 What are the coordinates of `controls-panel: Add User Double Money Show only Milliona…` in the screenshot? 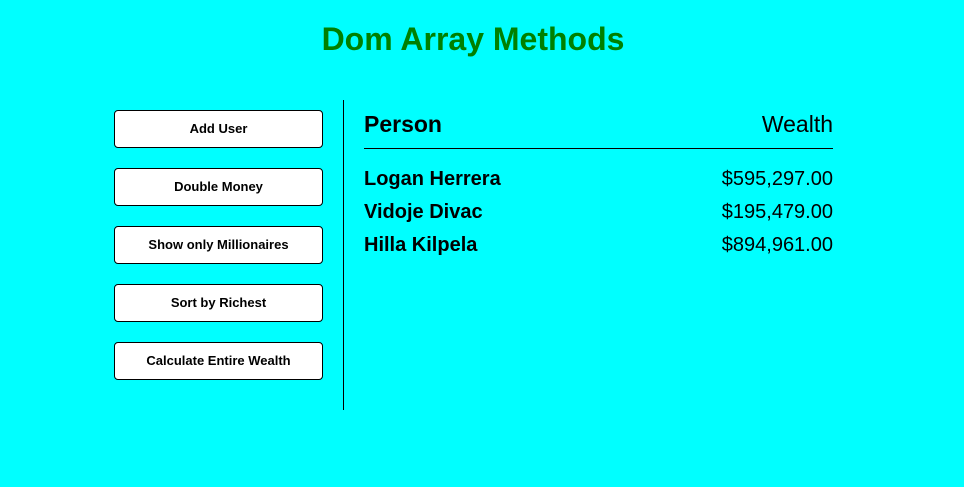 It's located at (218, 255).